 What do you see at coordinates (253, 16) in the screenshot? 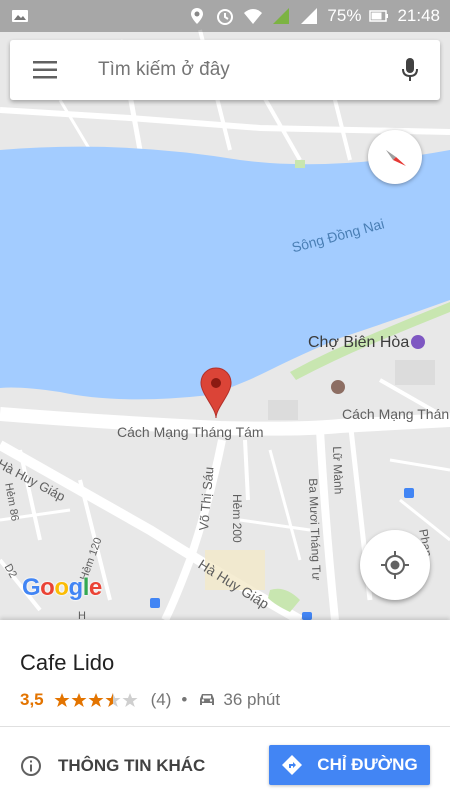
I see `wifi-icon` at bounding box center [253, 16].